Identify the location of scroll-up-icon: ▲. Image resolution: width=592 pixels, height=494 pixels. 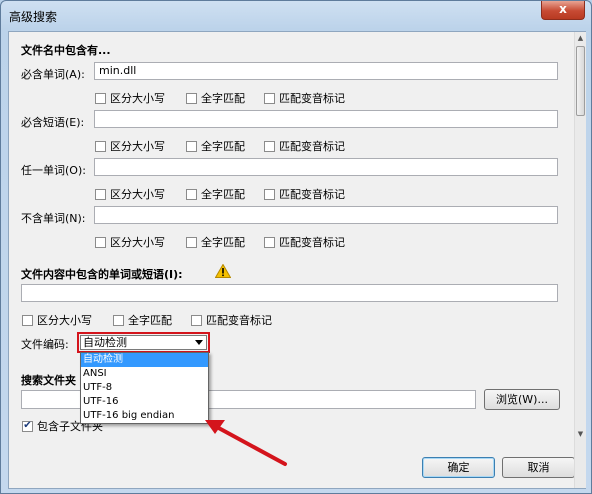
(580, 38).